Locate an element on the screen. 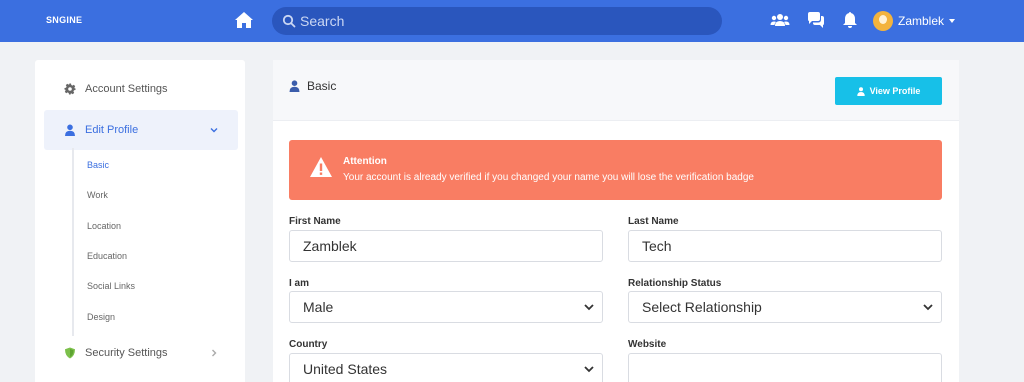  gear-icon is located at coordinates (70, 89).